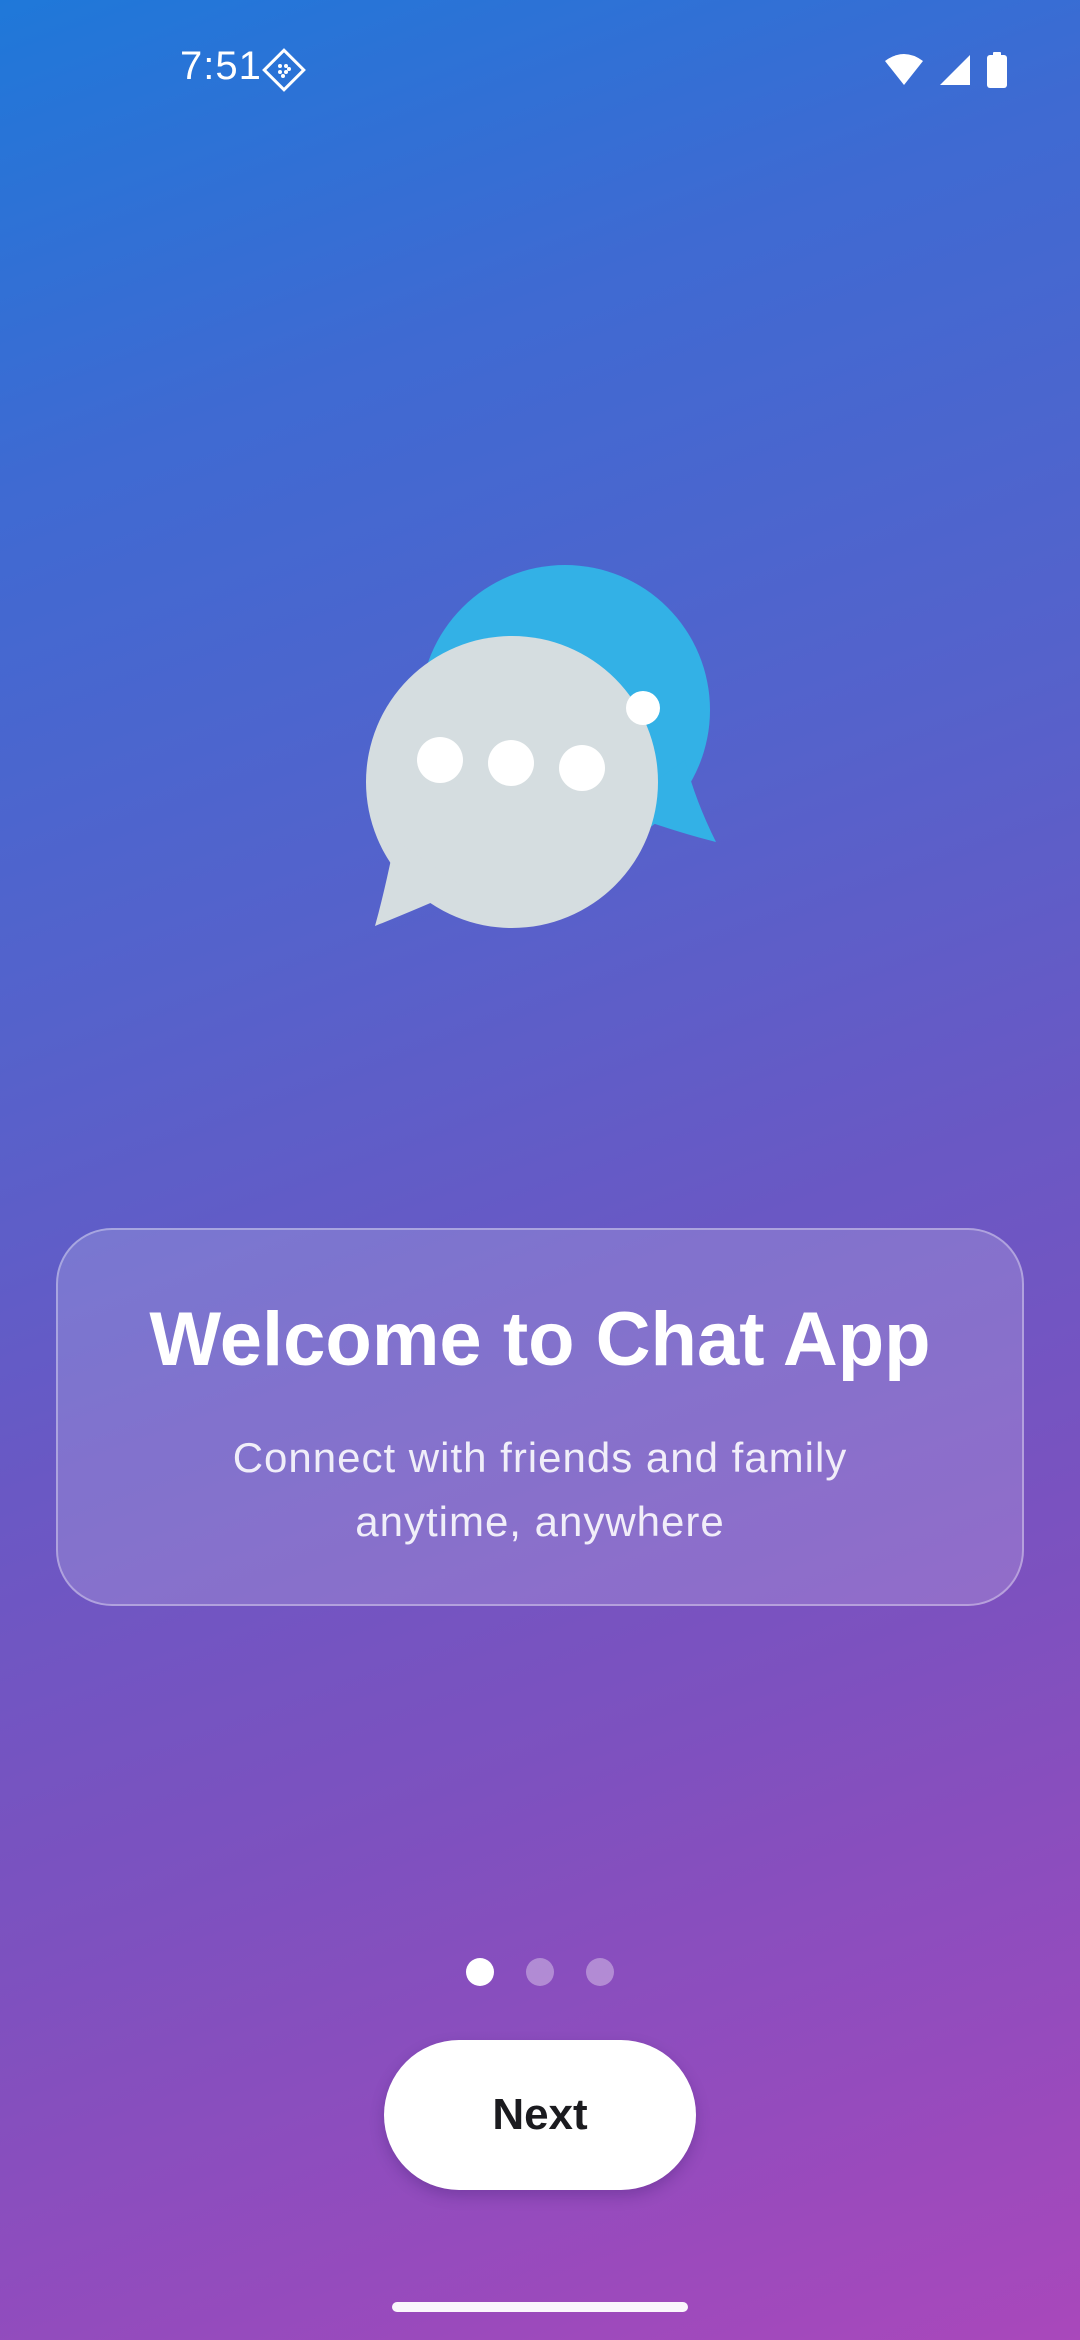 This screenshot has width=1080, height=2340. I want to click on status-bar: 7:51, so click(540, 70).